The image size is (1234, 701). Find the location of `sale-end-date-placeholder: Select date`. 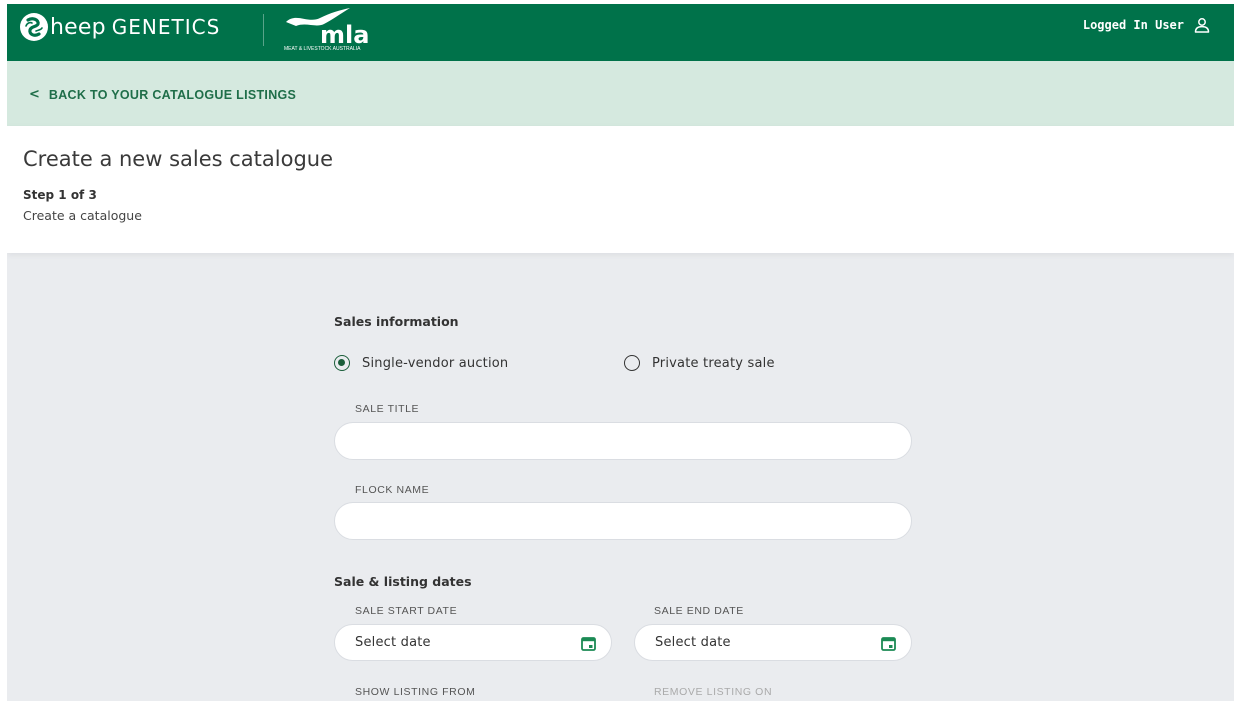

sale-end-date-placeholder: Select date is located at coordinates (693, 642).